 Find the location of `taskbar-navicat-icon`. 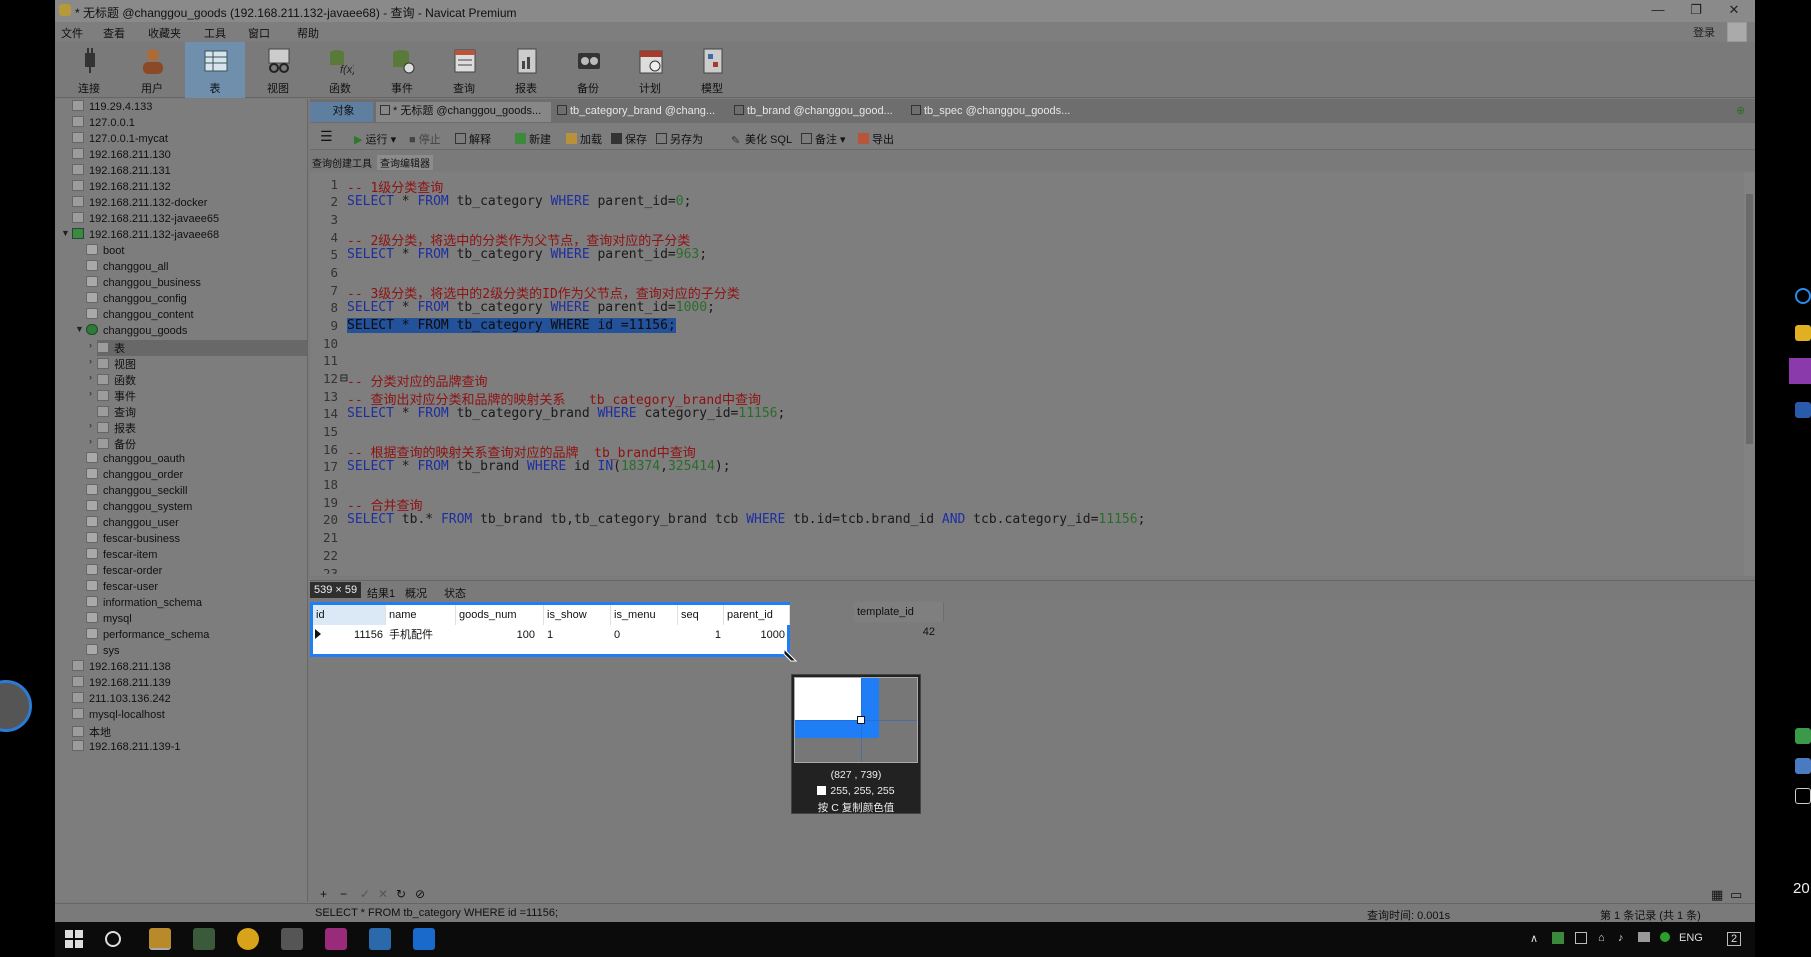

taskbar-navicat-icon is located at coordinates (160, 939).